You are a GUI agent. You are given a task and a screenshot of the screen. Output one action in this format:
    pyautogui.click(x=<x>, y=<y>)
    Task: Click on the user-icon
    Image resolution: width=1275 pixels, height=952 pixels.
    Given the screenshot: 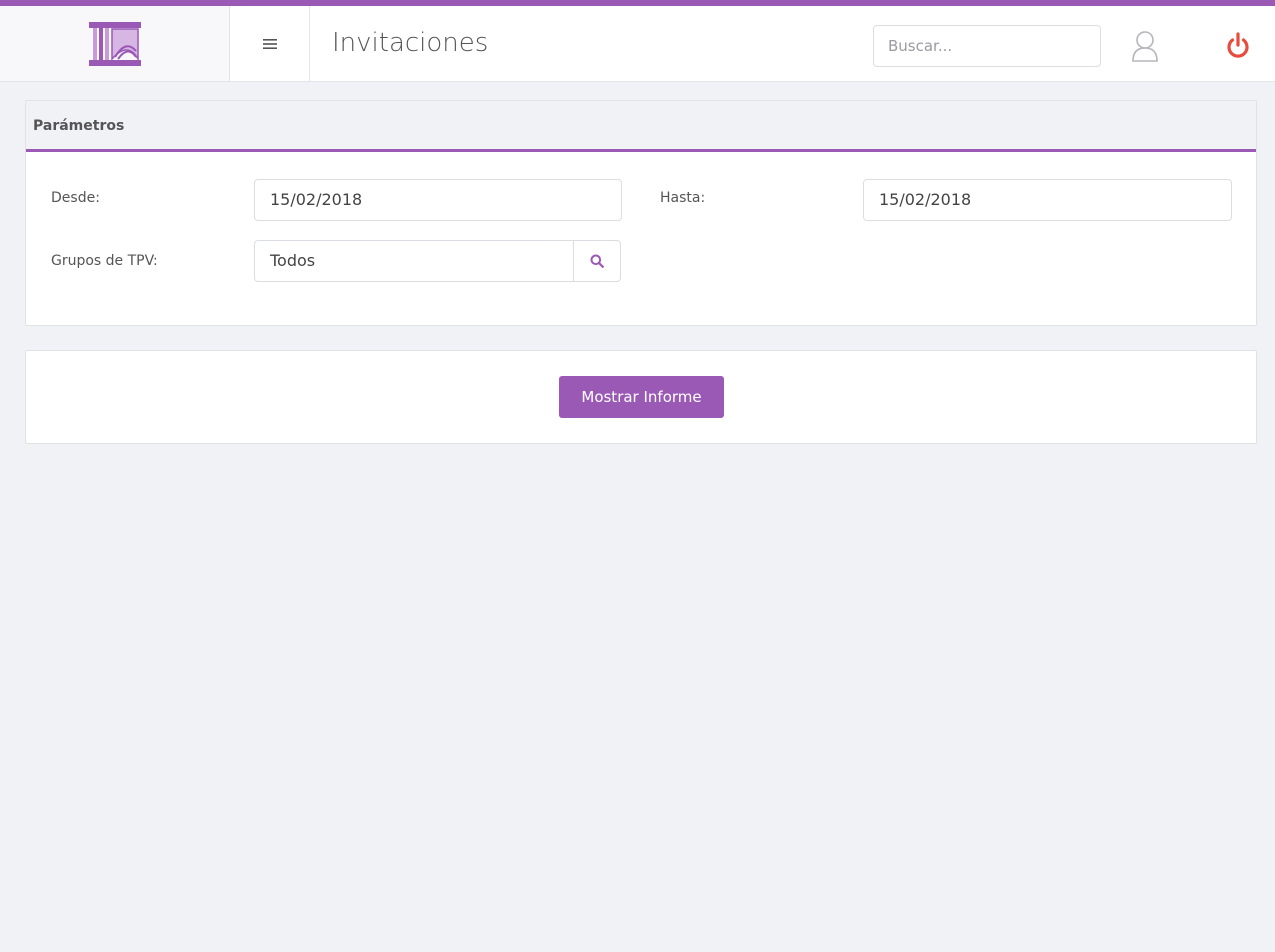 What is the action you would take?
    pyautogui.click(x=1145, y=46)
    